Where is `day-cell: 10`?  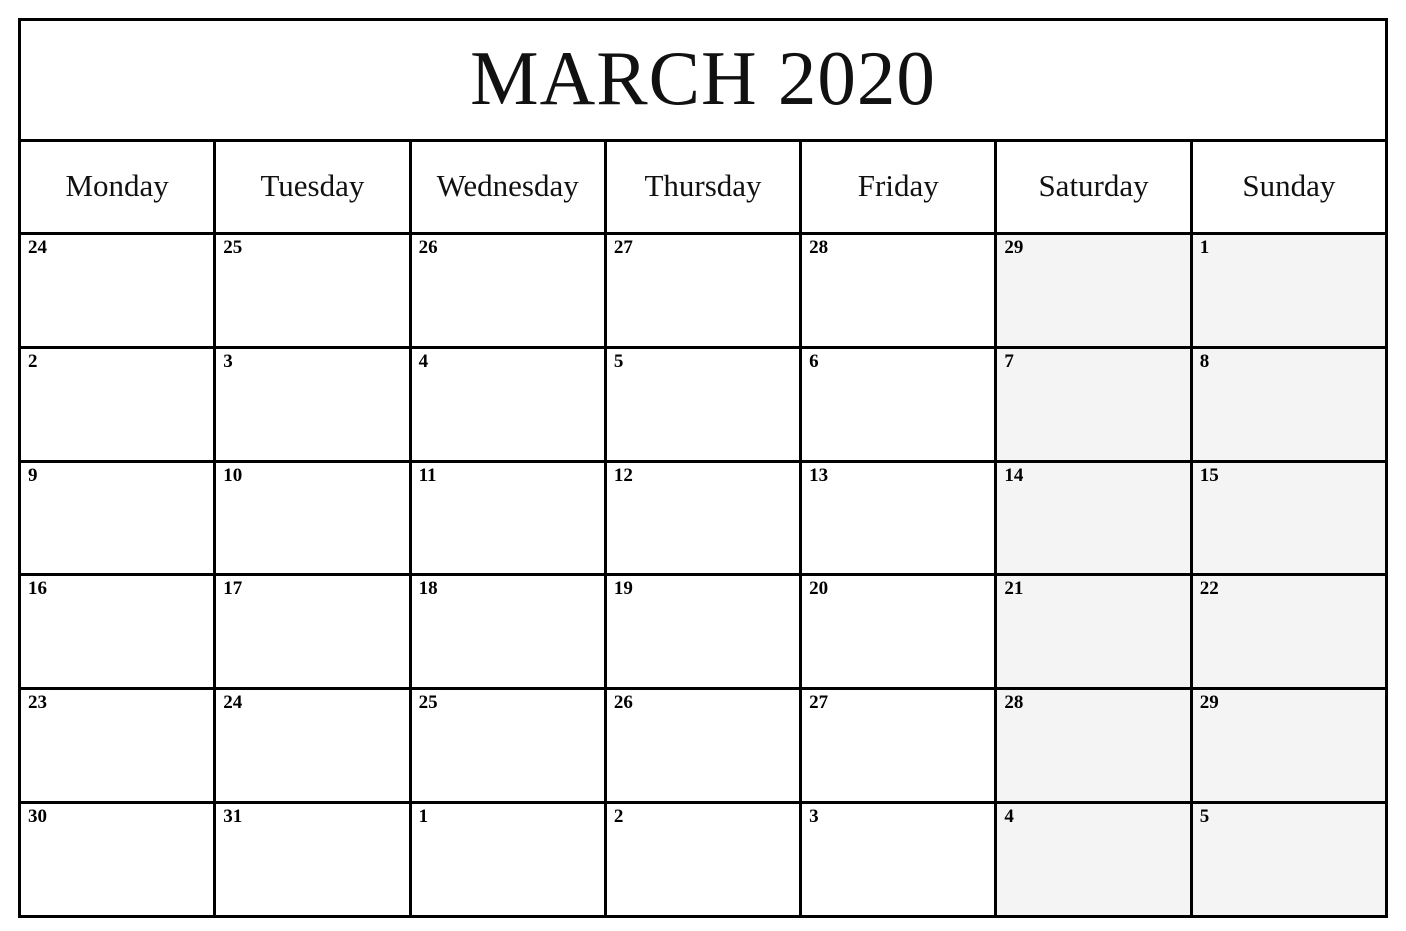
day-cell: 10 is located at coordinates (314, 518).